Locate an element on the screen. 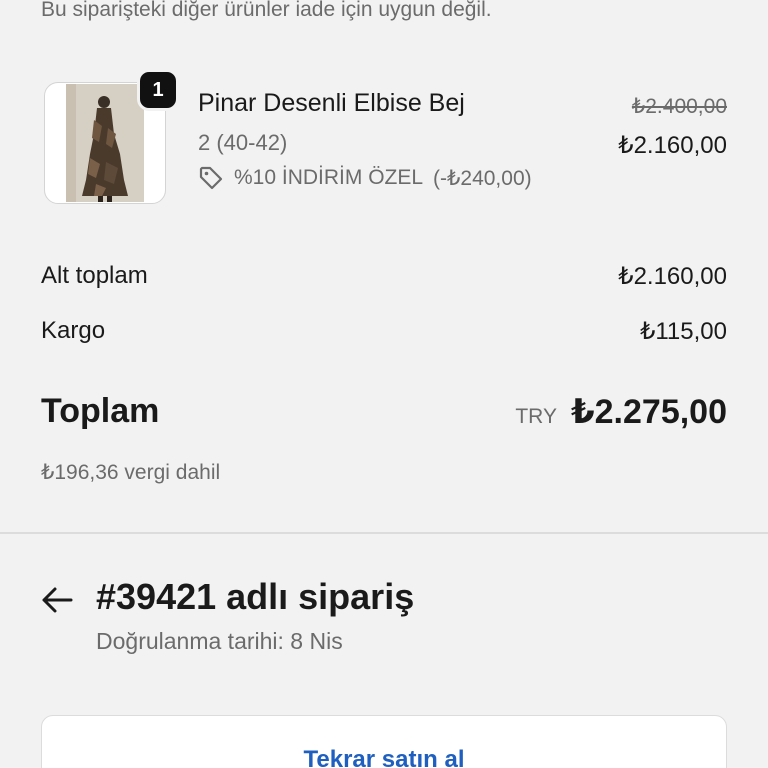 This screenshot has height=768, width=768. subtotal-label: Alt toplam is located at coordinates (94, 275).